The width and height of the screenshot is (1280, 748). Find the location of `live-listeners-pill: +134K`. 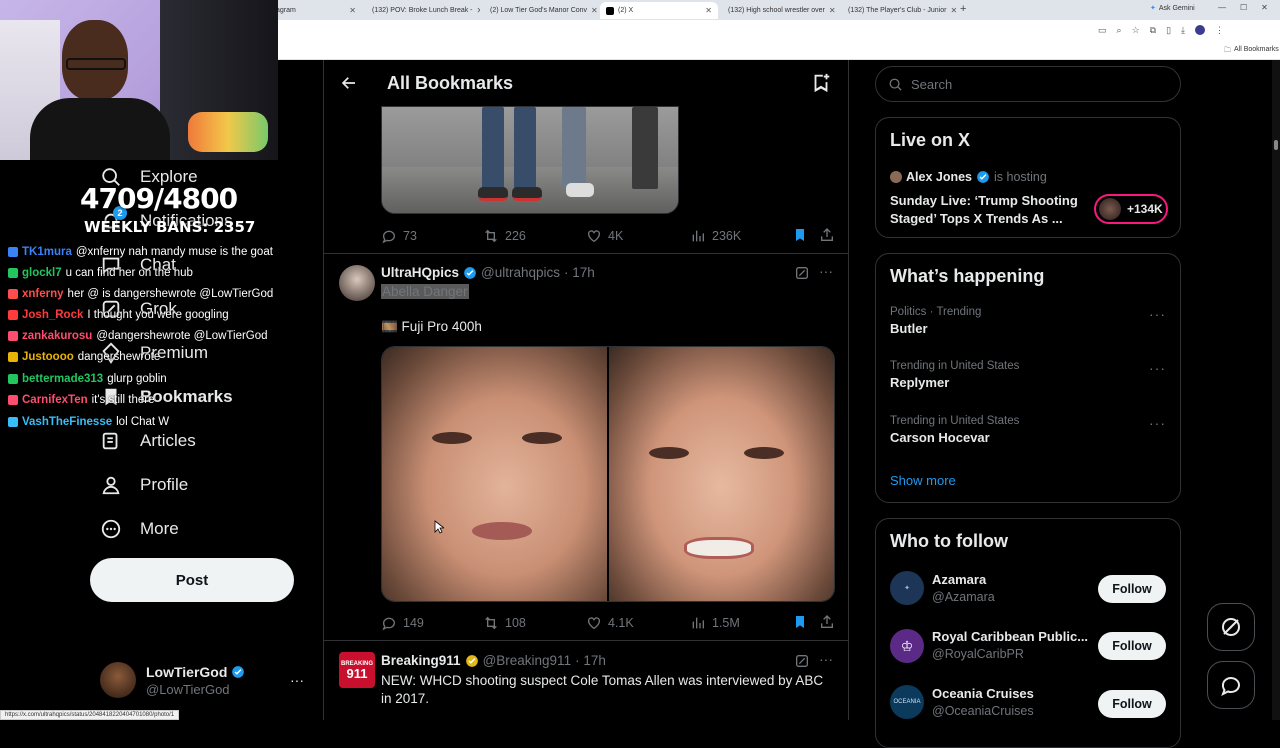

live-listeners-pill: +134K is located at coordinates (1131, 209).